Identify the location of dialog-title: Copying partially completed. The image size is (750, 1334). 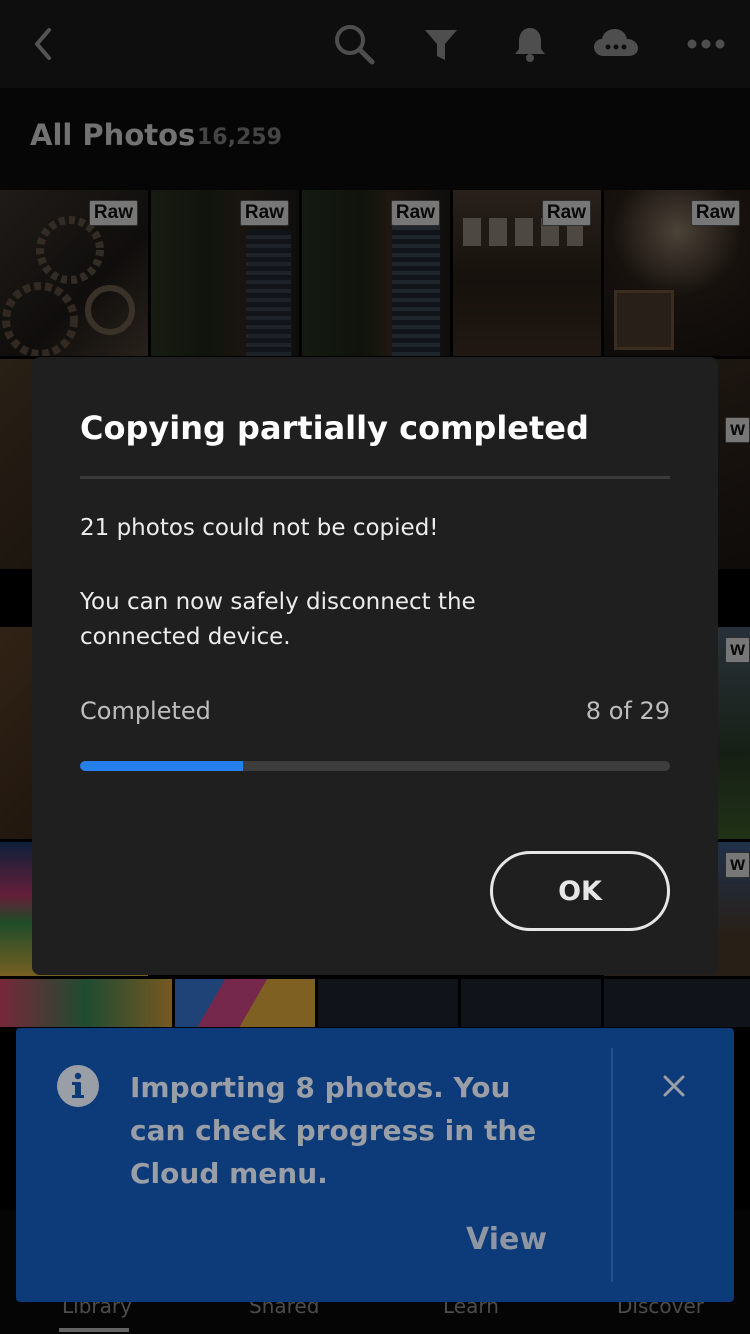
(334, 428).